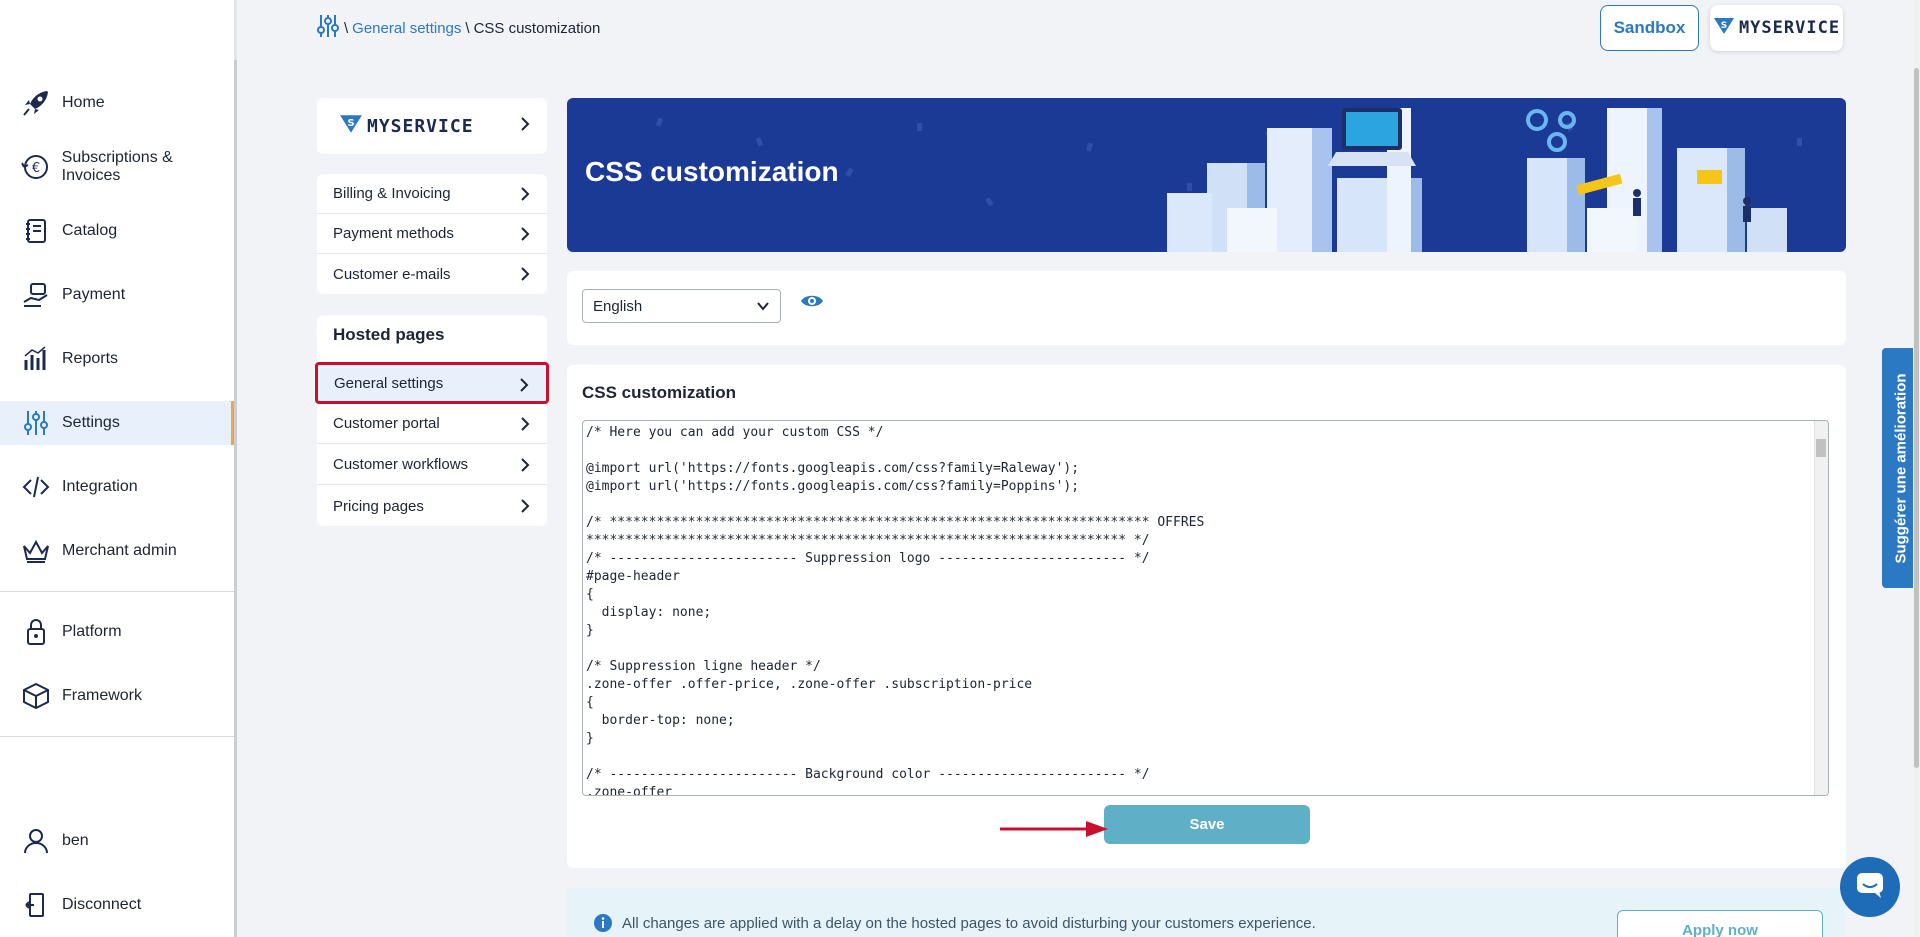 This screenshot has width=1920, height=937. What do you see at coordinates (812, 303) in the screenshot?
I see `preview-eye-icon` at bounding box center [812, 303].